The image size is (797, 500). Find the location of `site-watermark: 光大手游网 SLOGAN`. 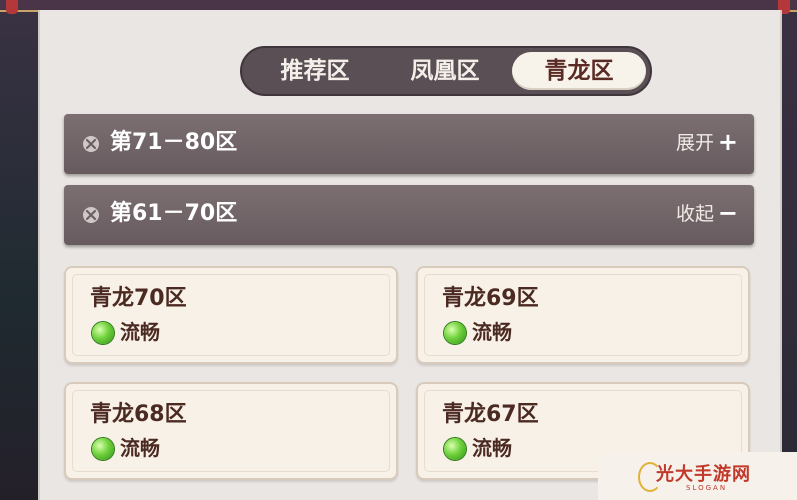

site-watermark: 光大手游网 SLOGAN is located at coordinates (697, 476).